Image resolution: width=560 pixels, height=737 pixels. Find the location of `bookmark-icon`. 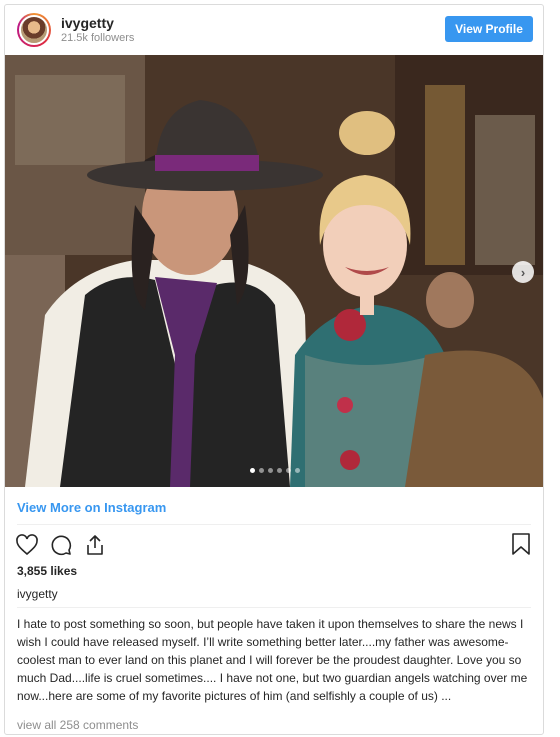

bookmark-icon is located at coordinates (521, 544).